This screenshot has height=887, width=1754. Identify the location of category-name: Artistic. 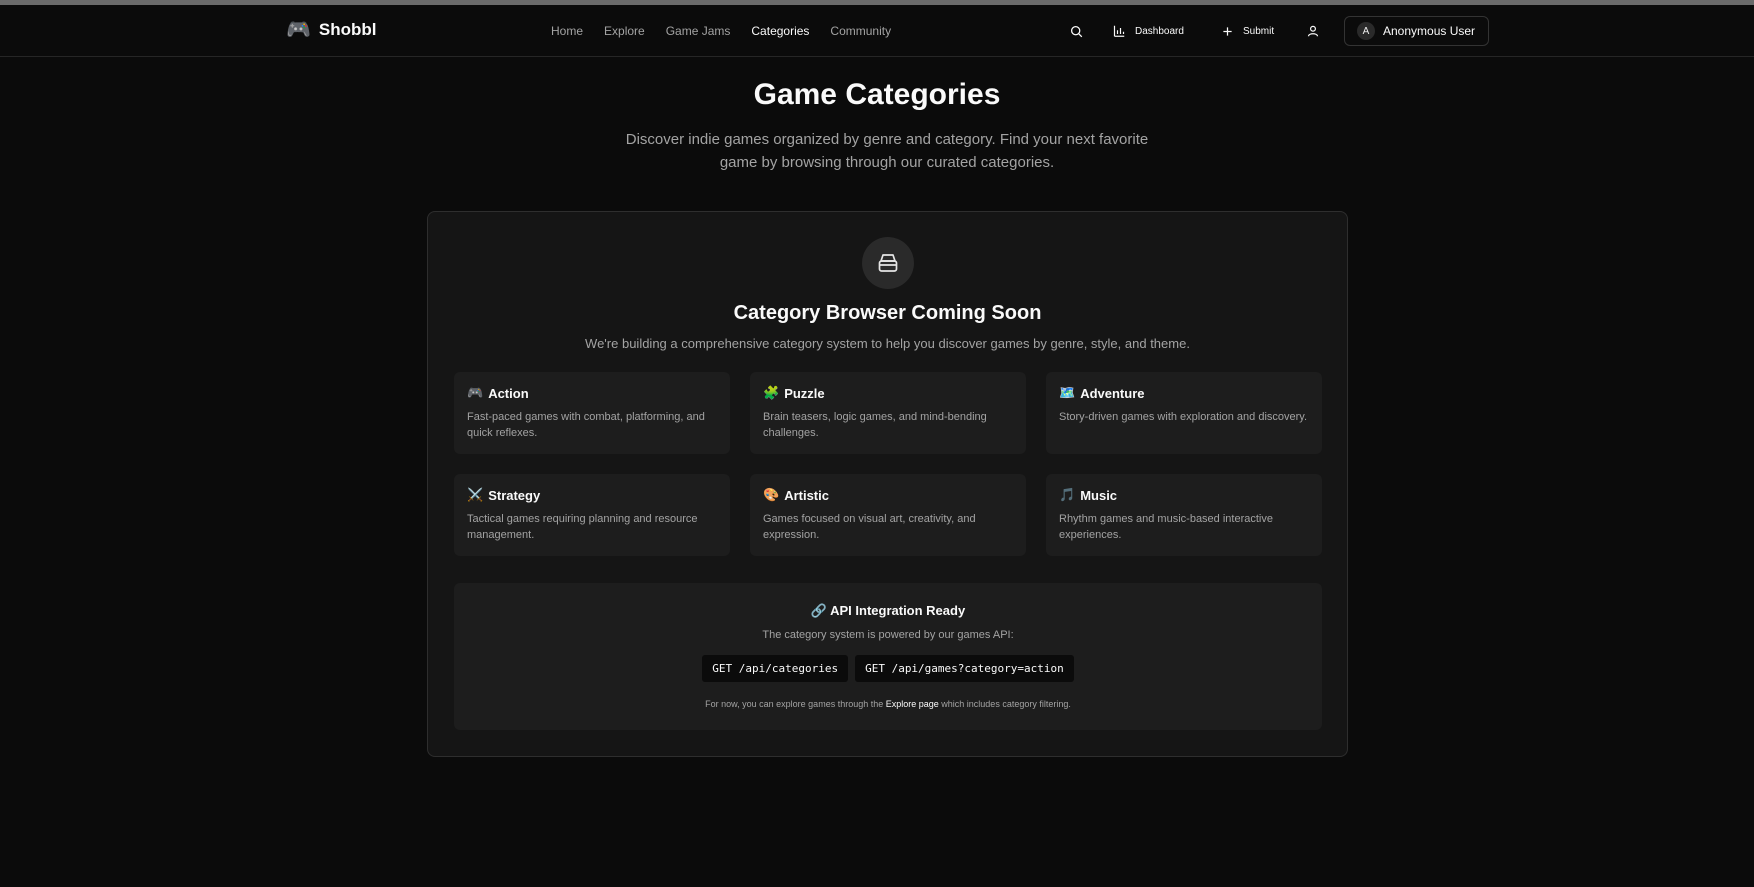
(806, 495).